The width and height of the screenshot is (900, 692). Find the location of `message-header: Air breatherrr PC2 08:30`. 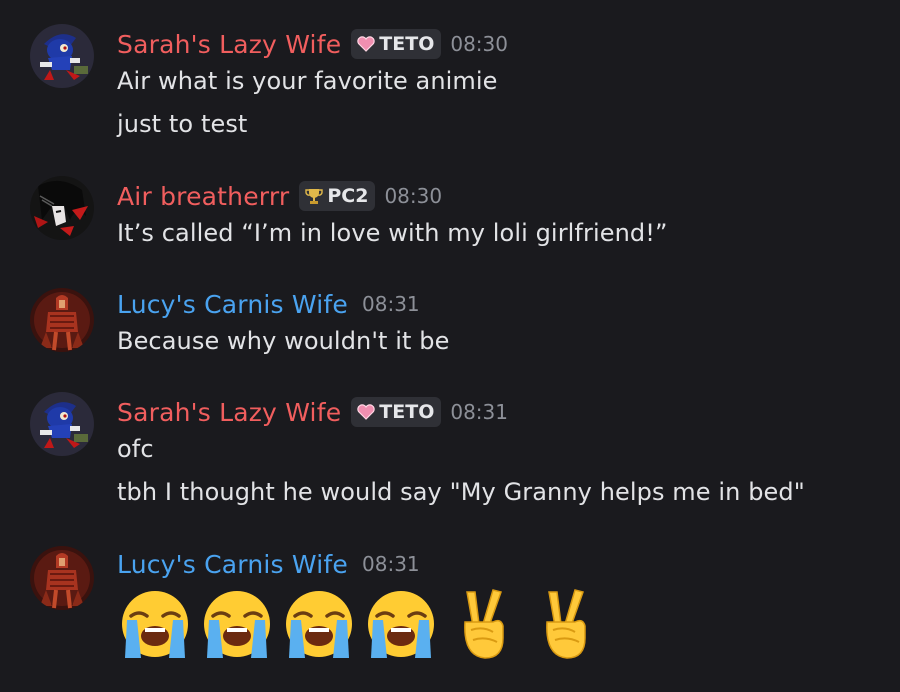

message-header: Air breatherrr PC2 08:30 is located at coordinates (279, 196).